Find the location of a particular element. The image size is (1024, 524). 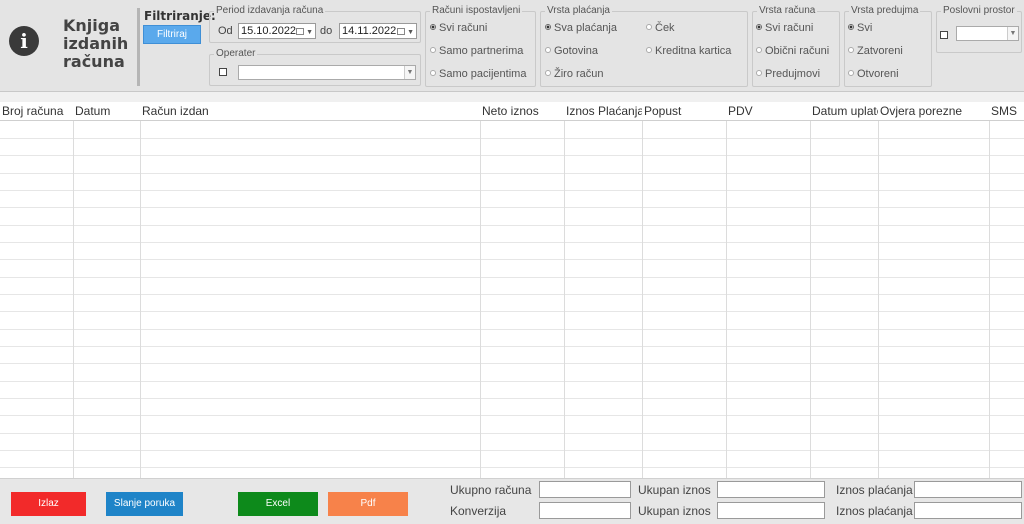

pdf-button: Pdf is located at coordinates (368, 504).